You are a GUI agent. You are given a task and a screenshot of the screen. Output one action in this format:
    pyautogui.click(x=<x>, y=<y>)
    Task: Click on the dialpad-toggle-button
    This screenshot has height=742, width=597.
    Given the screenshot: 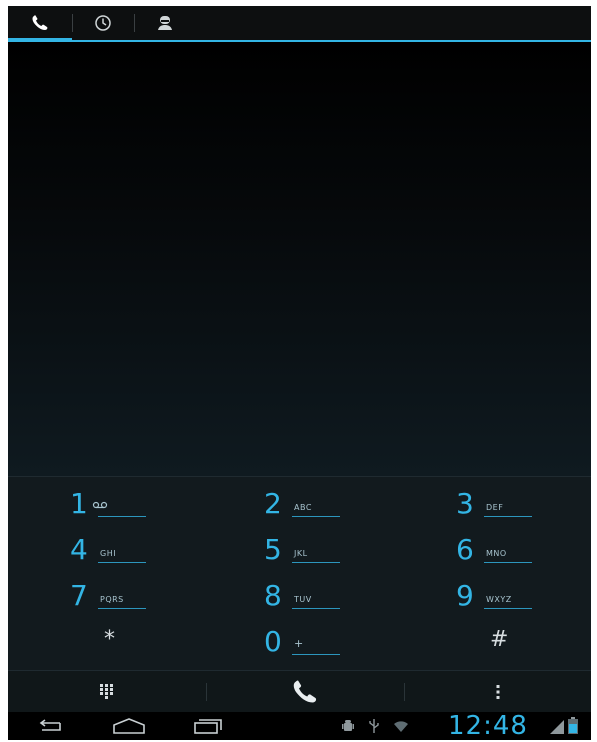 What is the action you would take?
    pyautogui.click(x=107, y=692)
    